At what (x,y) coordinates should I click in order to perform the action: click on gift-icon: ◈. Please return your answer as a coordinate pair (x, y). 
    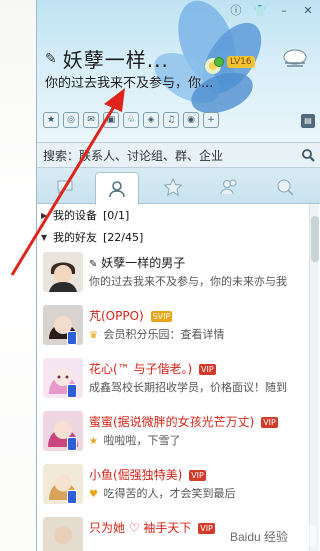
    Looking at the image, I should click on (151, 120).